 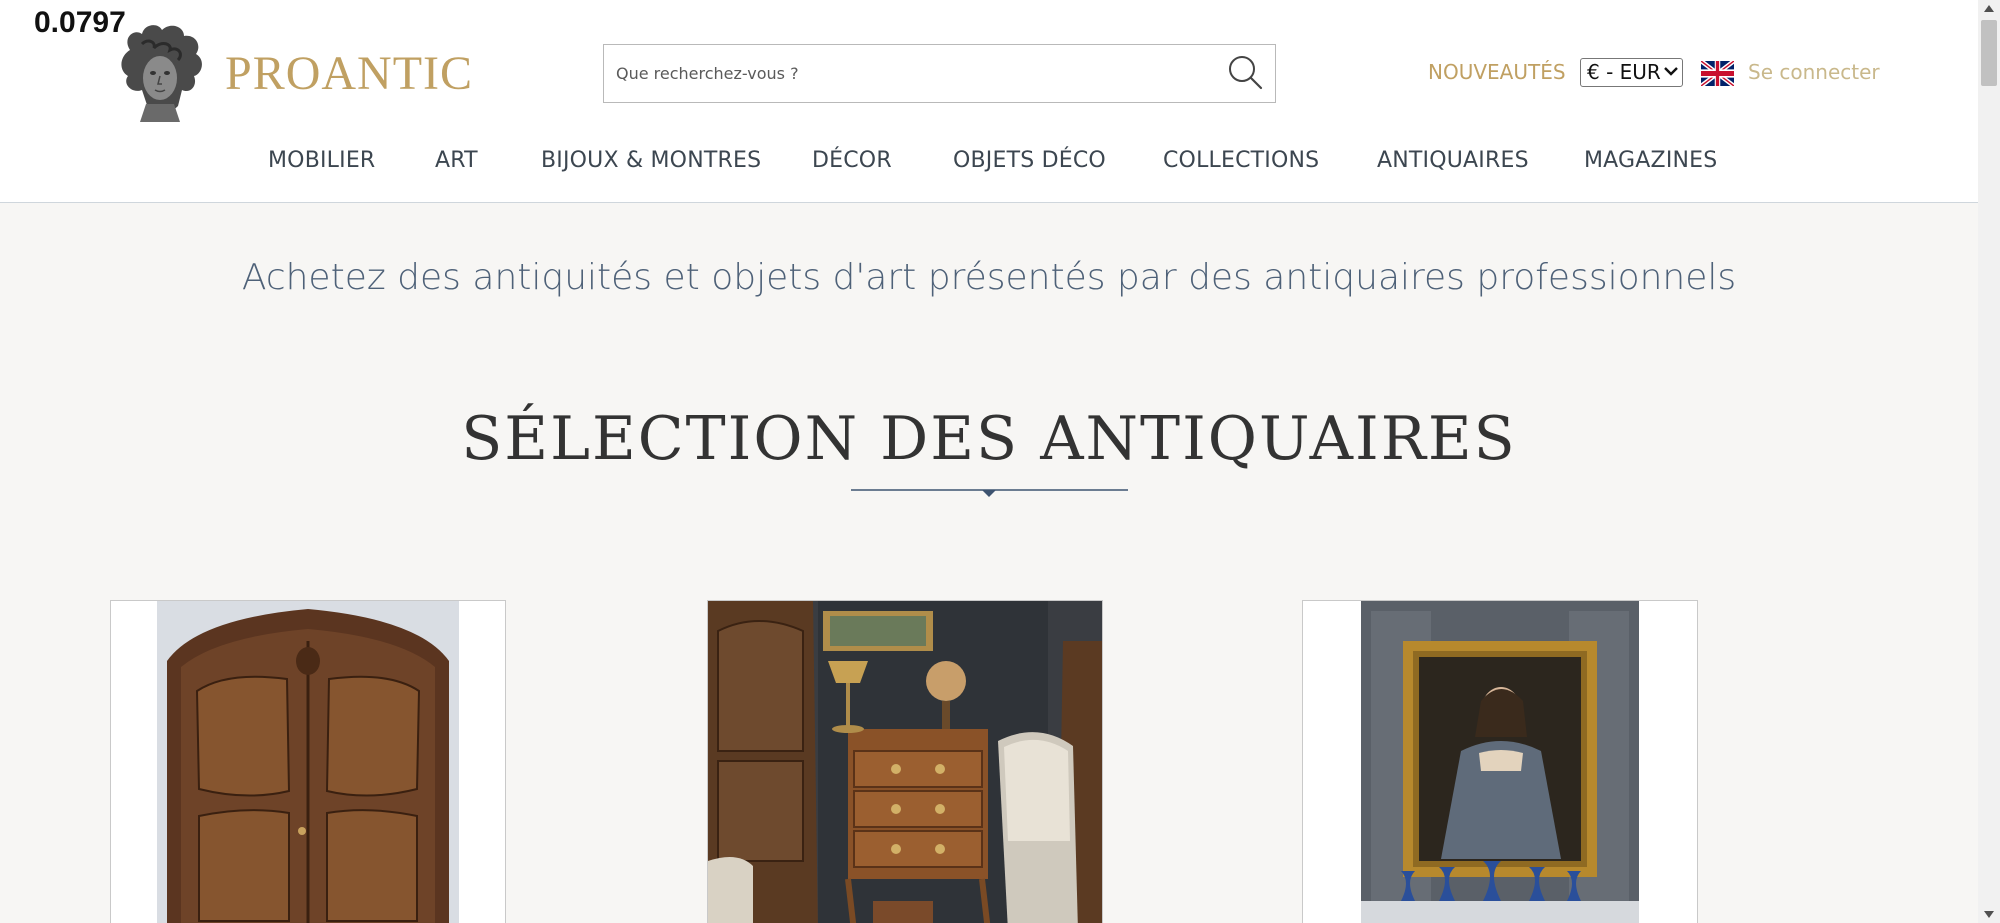 I want to click on interior-commode-image-icon, so click(x=905, y=762).